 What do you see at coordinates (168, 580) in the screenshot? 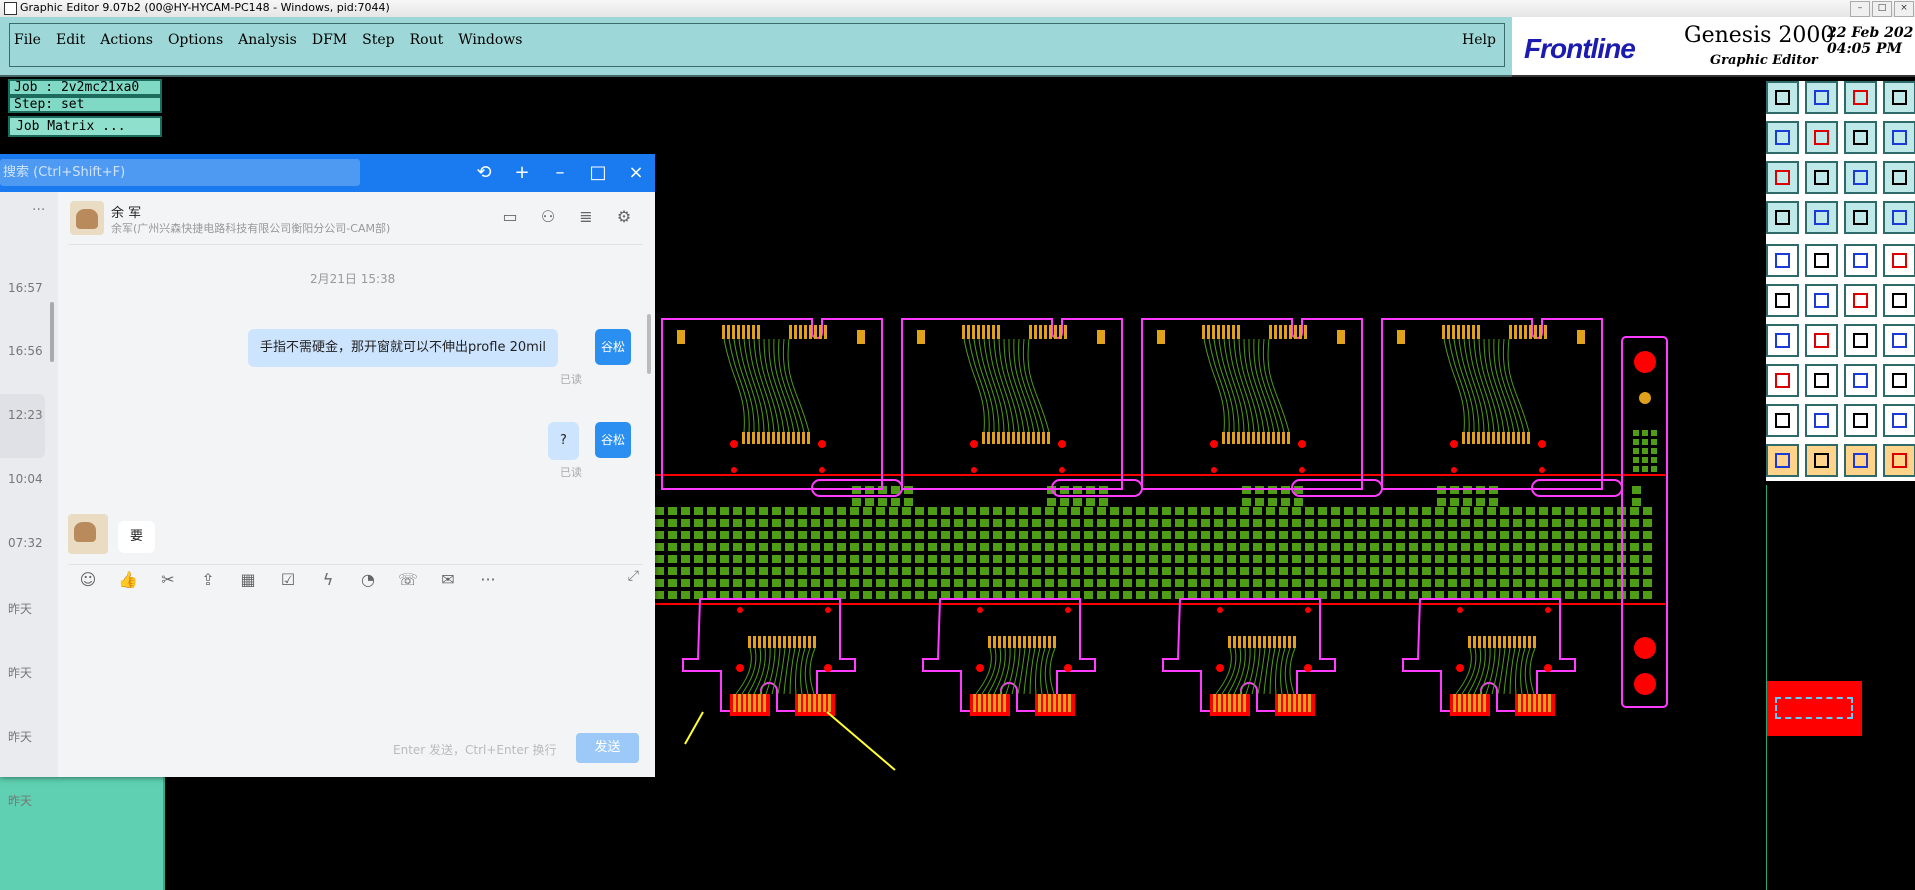
I see `scissors-icon: ✂` at bounding box center [168, 580].